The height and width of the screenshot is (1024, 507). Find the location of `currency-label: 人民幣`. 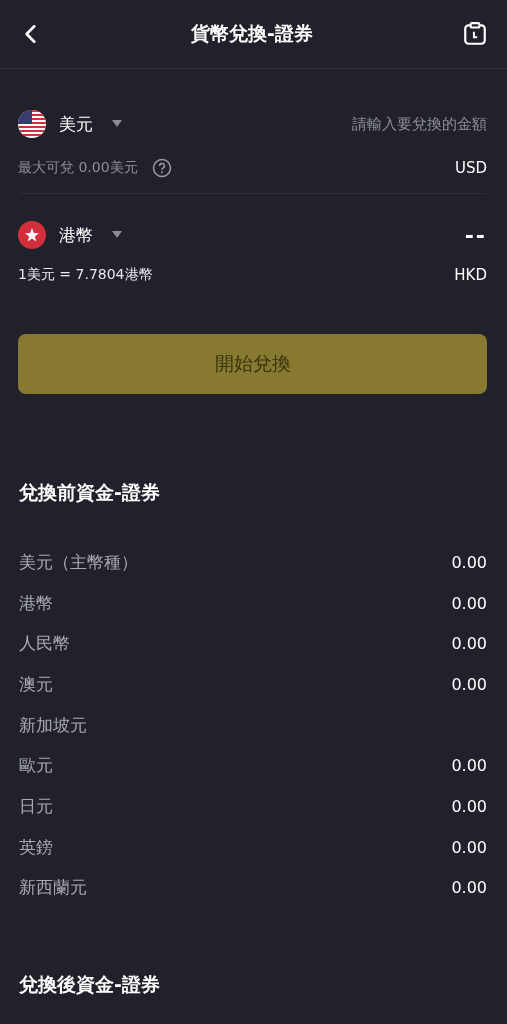

currency-label: 人民幣 is located at coordinates (44, 644).